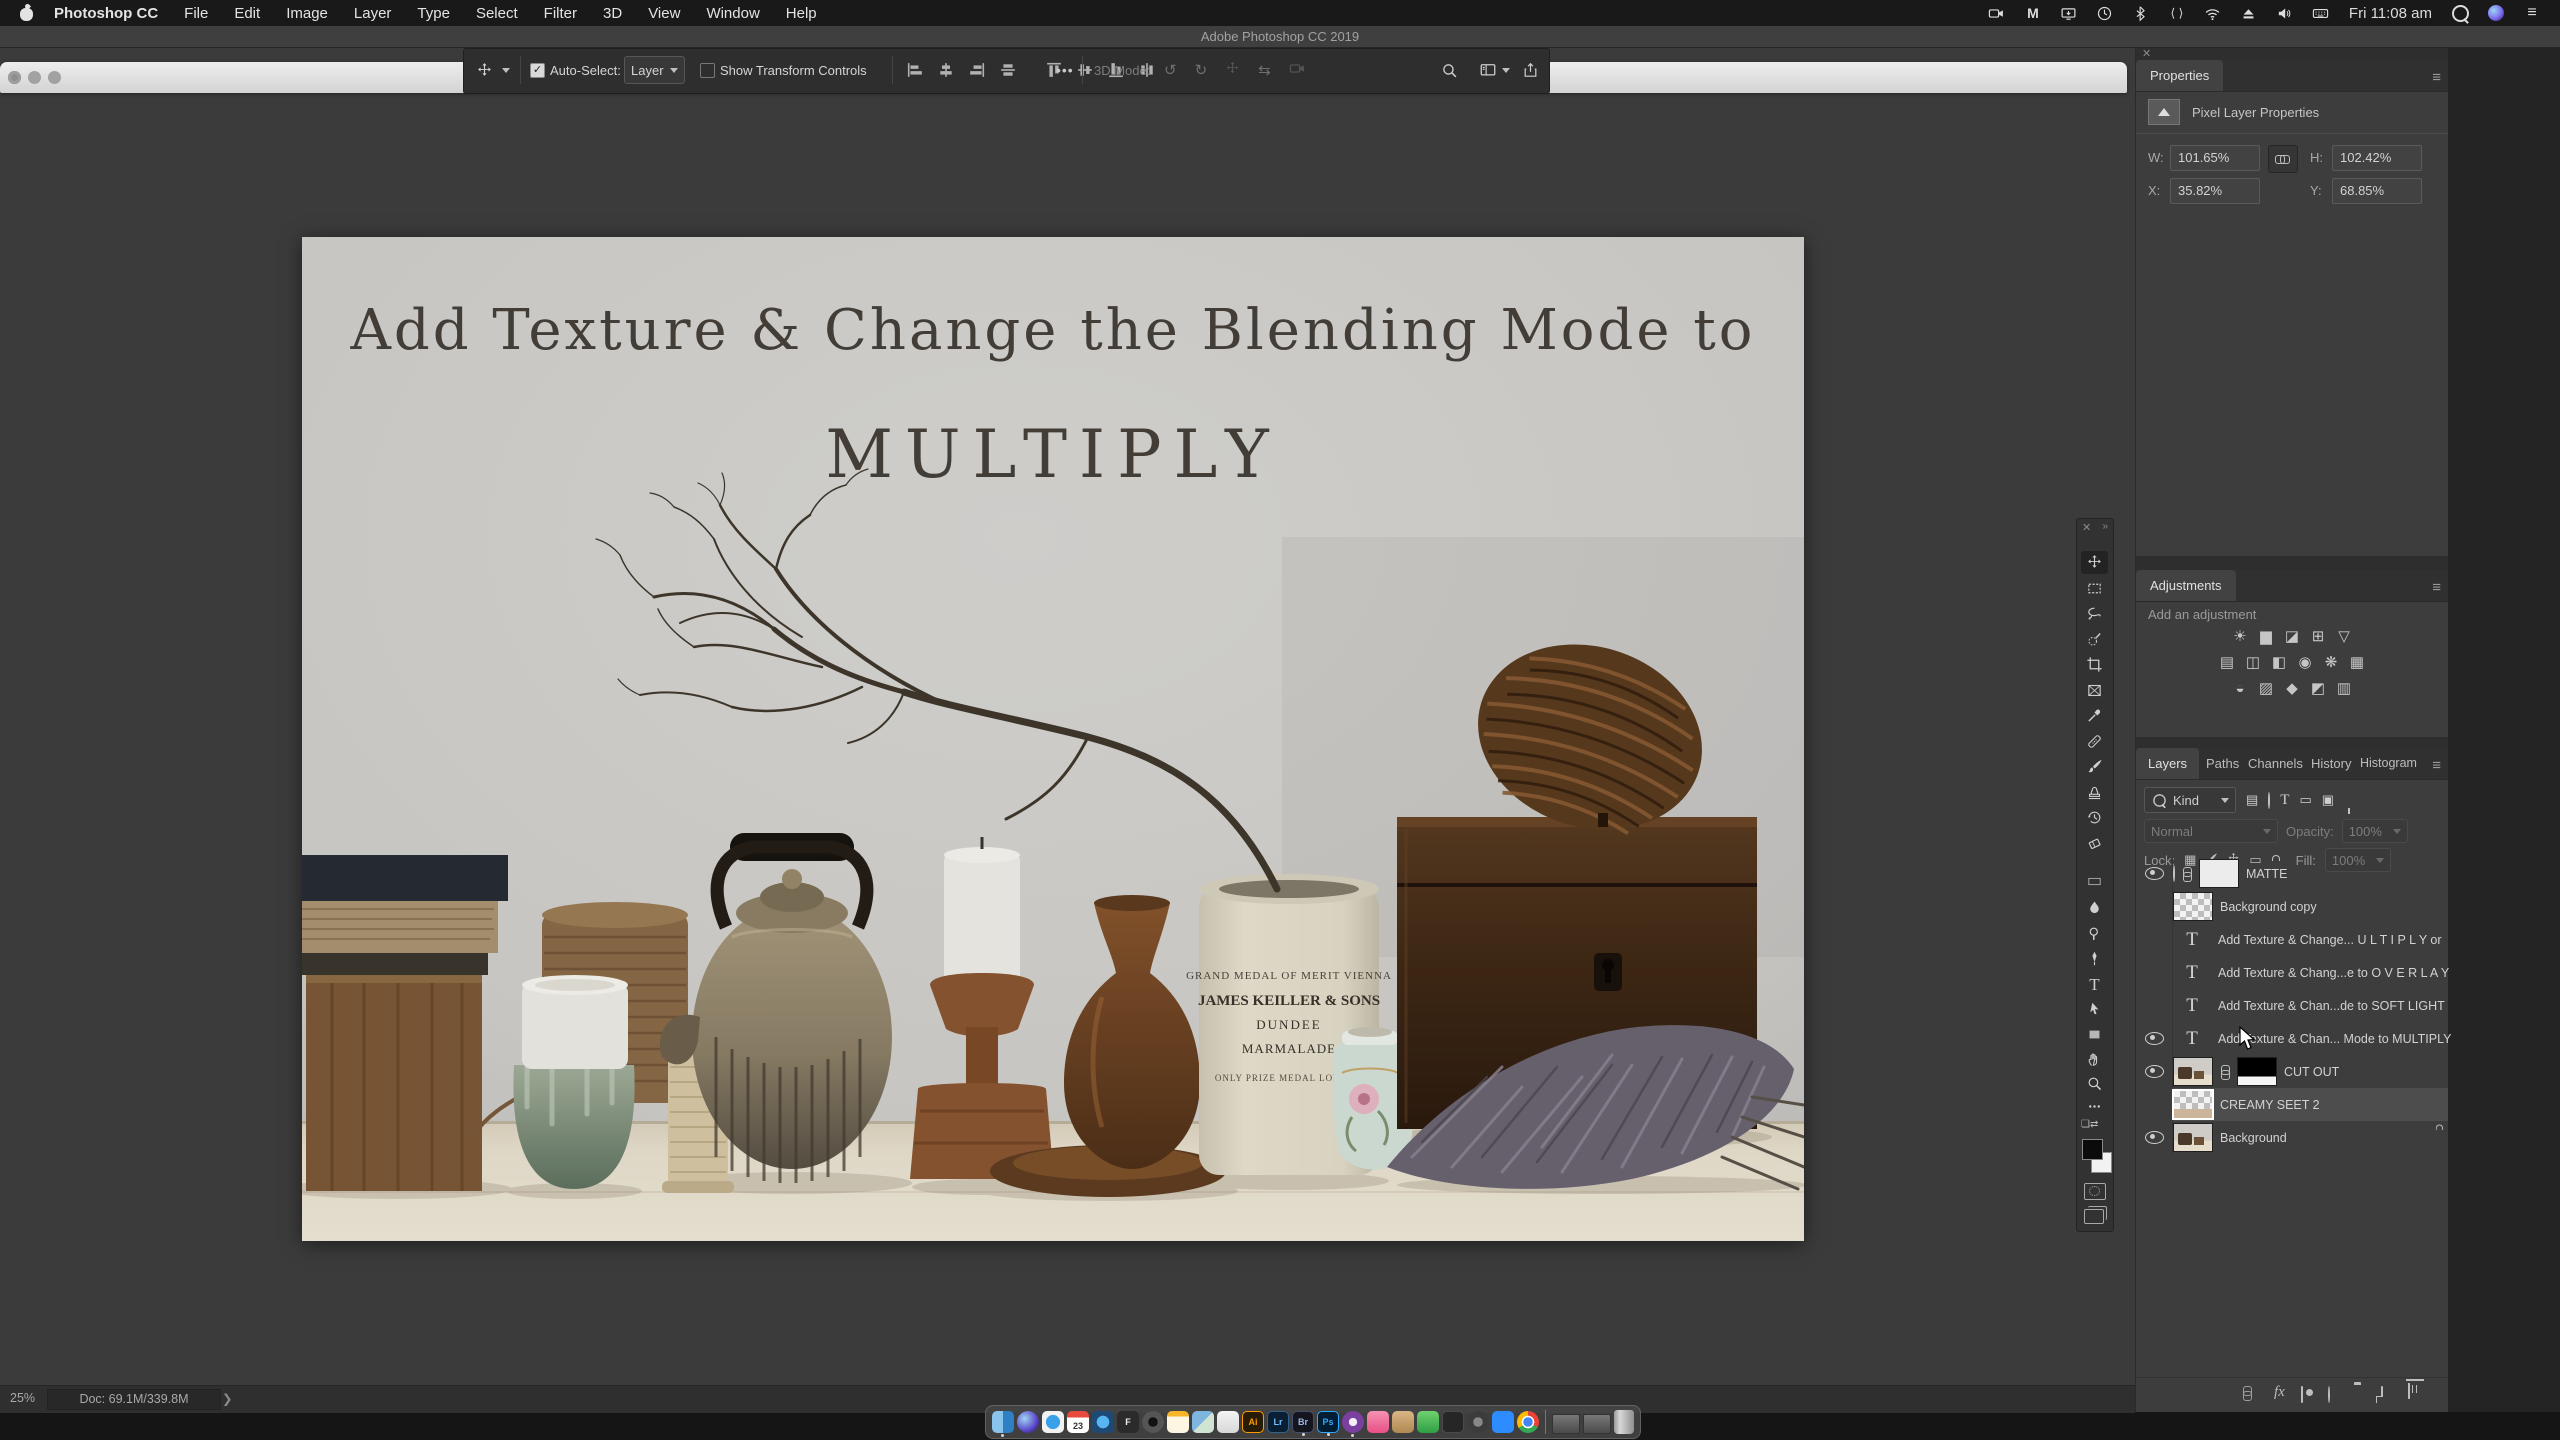  I want to click on tools-collapse-icon: », so click(2105, 528).